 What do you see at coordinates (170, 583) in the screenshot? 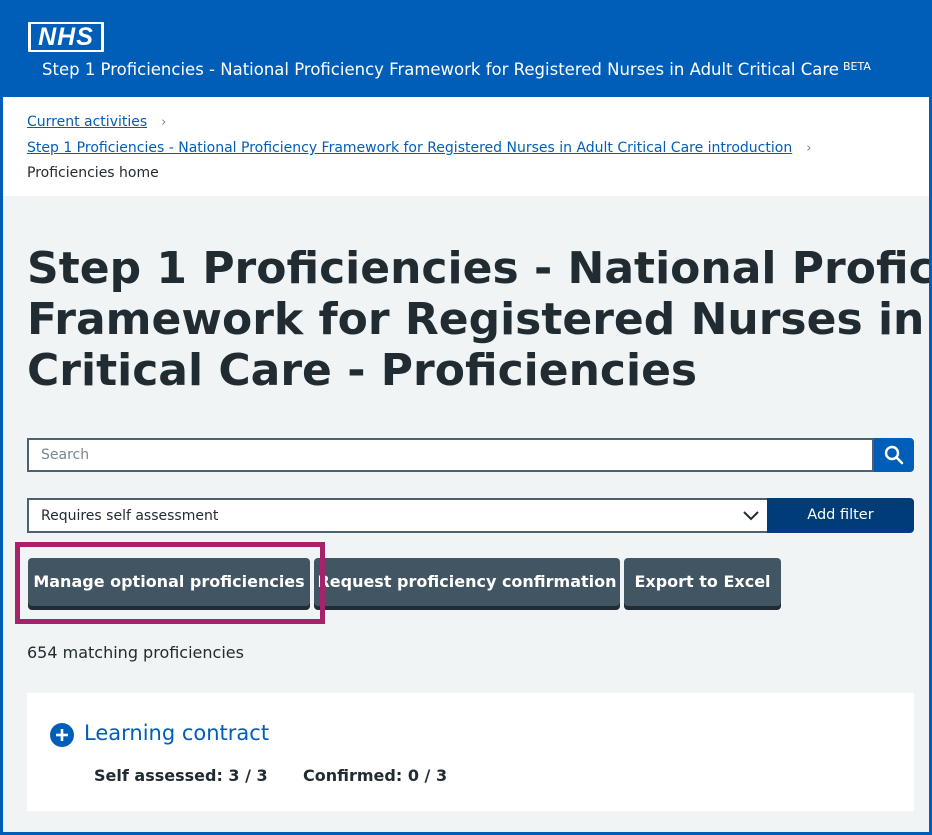
I see `highlight-box` at bounding box center [170, 583].